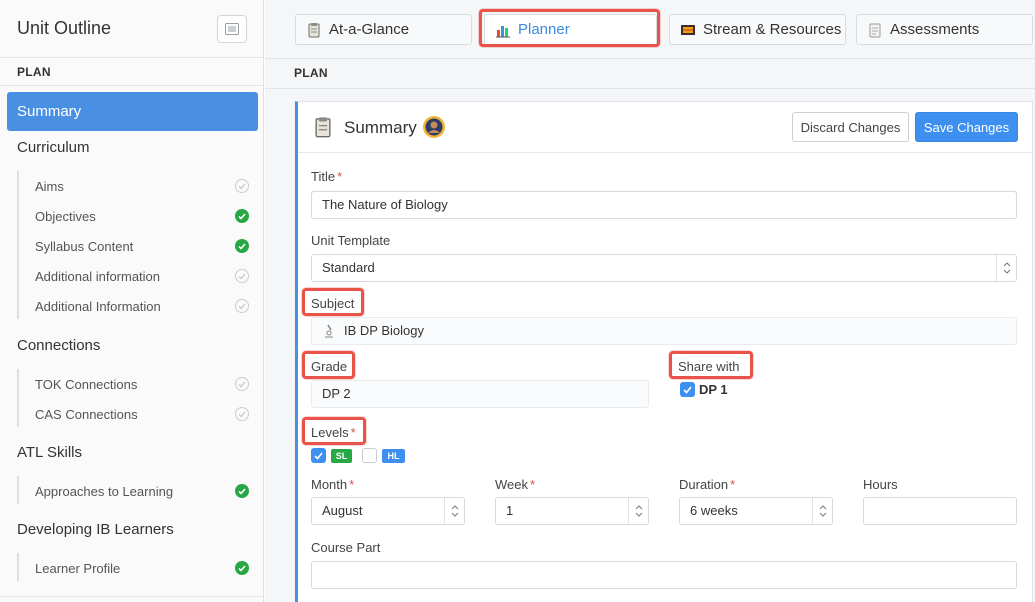 The width and height of the screenshot is (1035, 602). What do you see at coordinates (664, 331) in the screenshot?
I see `subject-field: IB DP Biology` at bounding box center [664, 331].